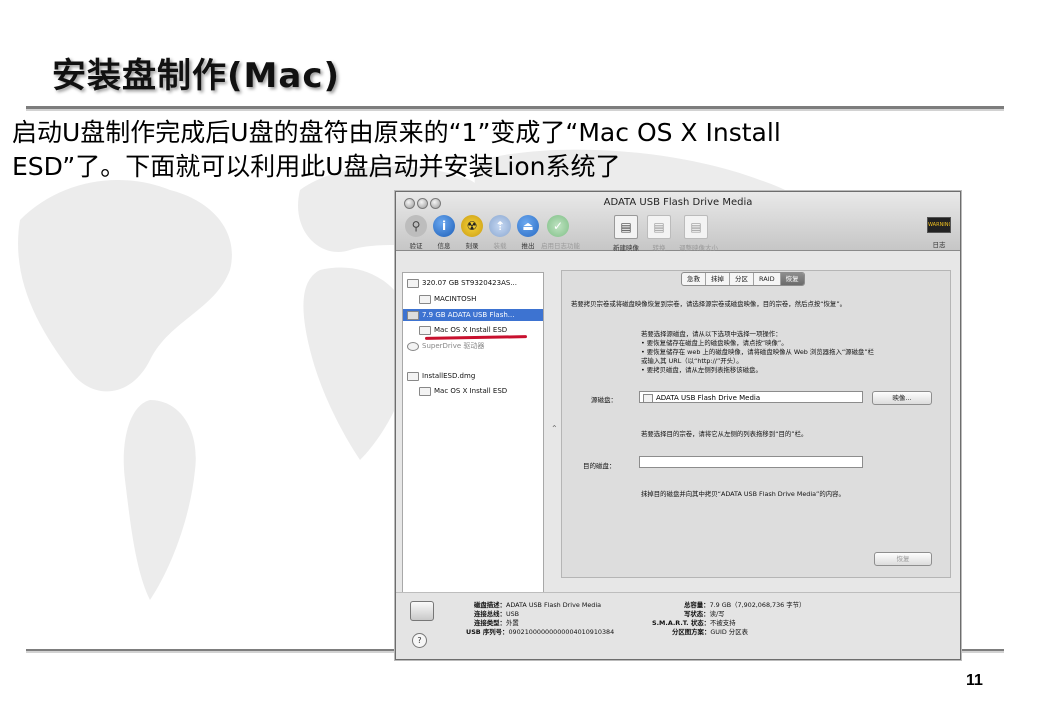  Describe the element at coordinates (441, 376) in the screenshot. I see `sidebar-item-installesd-dmg: InstallESD.dmg` at that location.